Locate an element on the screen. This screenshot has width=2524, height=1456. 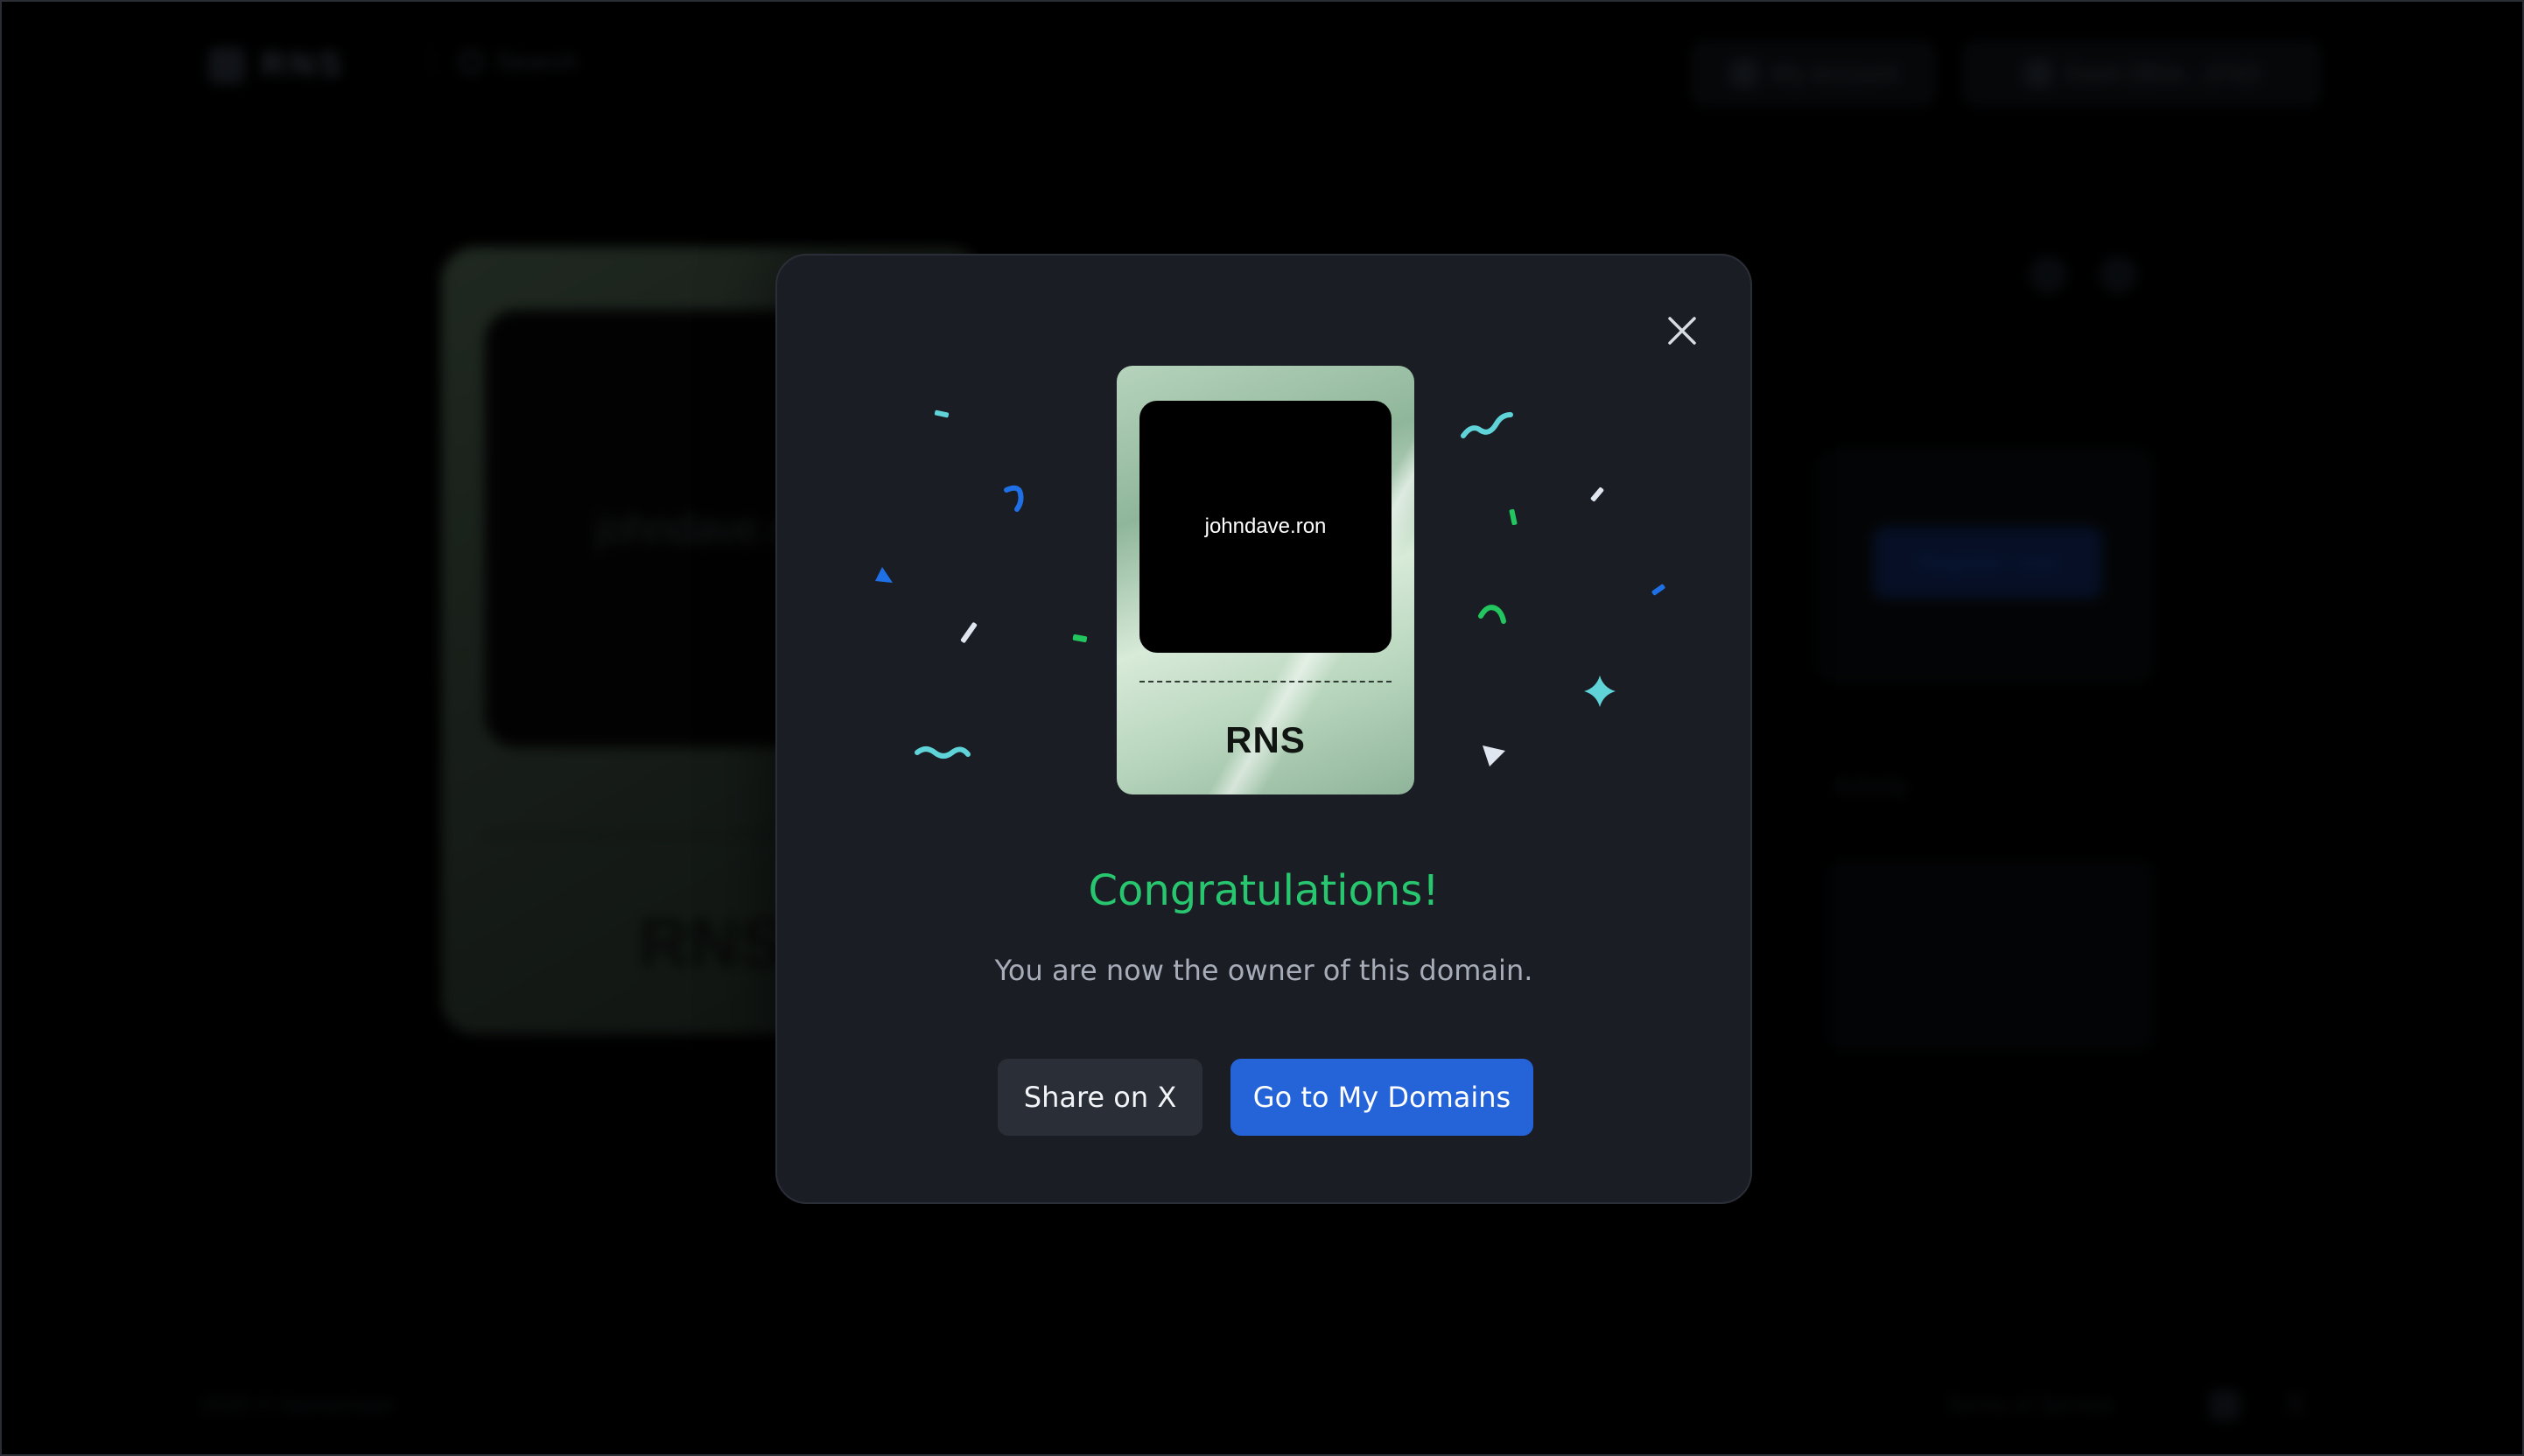
discord-icon is located at coordinates (2224, 1405).